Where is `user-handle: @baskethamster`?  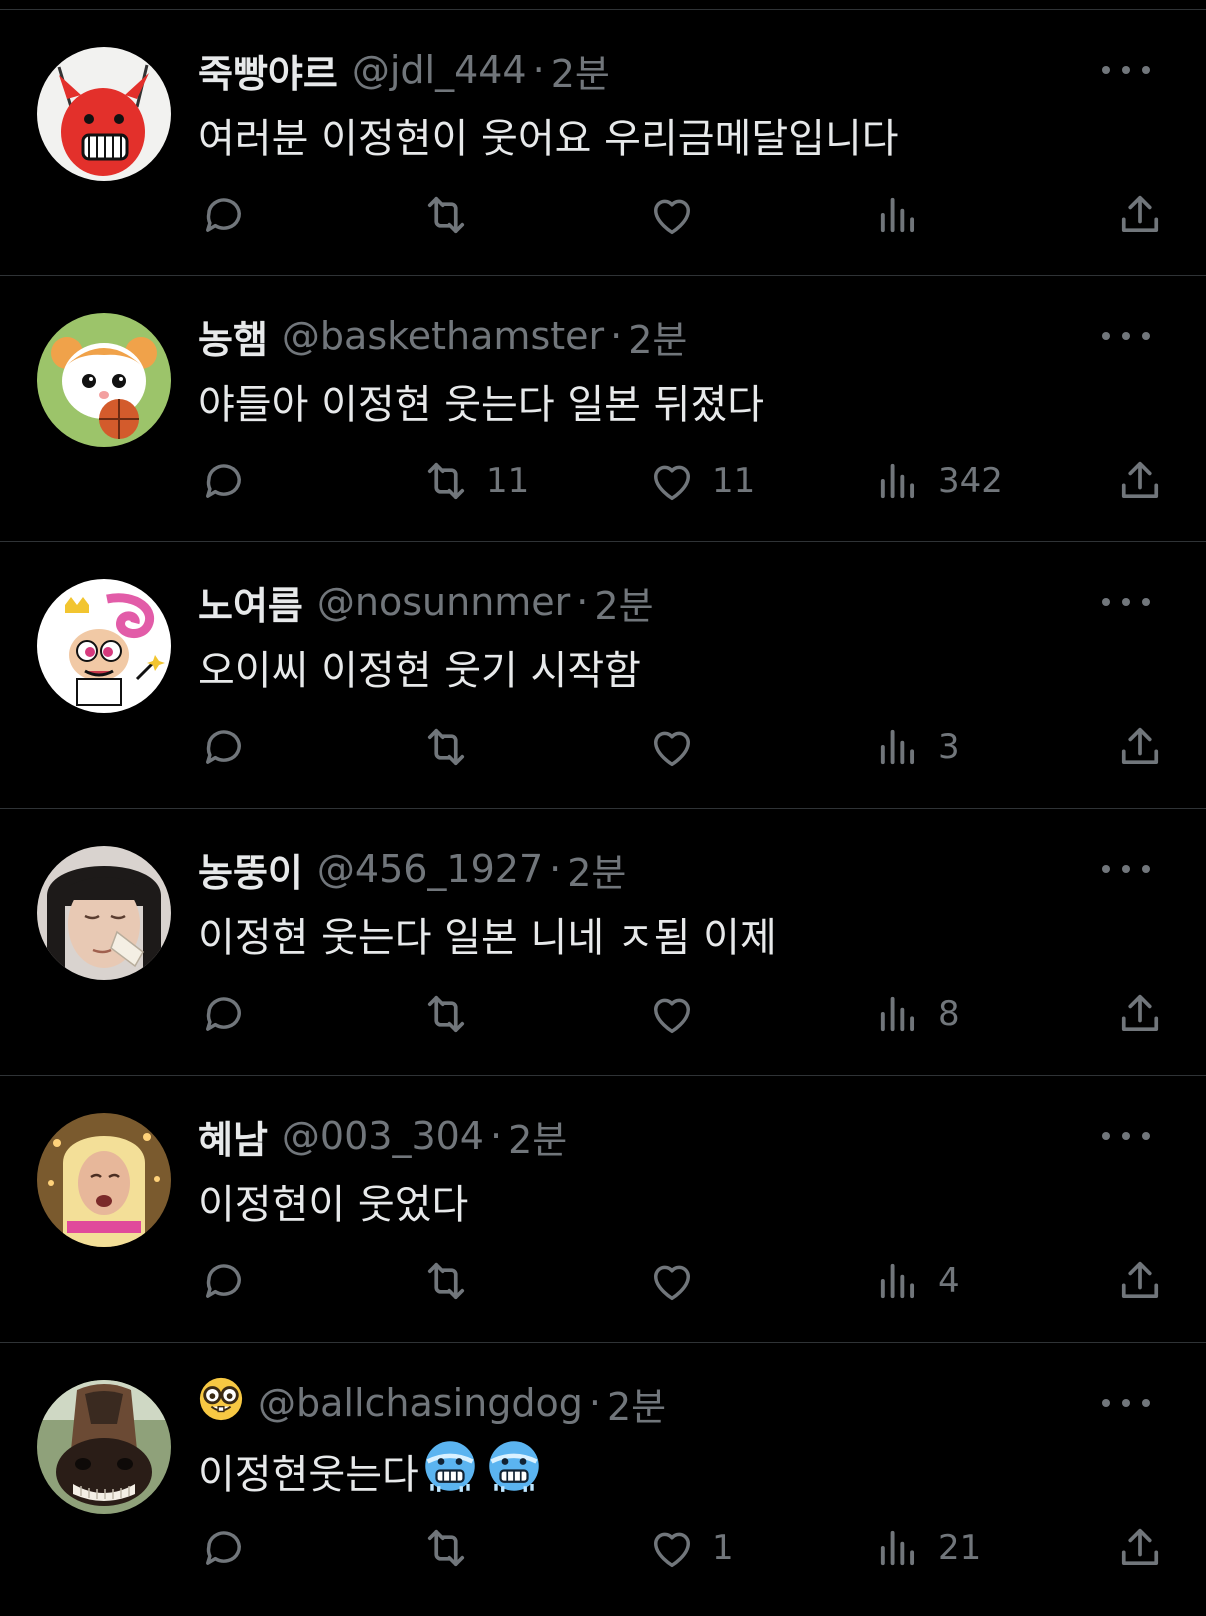
user-handle: @baskethamster is located at coordinates (443, 336).